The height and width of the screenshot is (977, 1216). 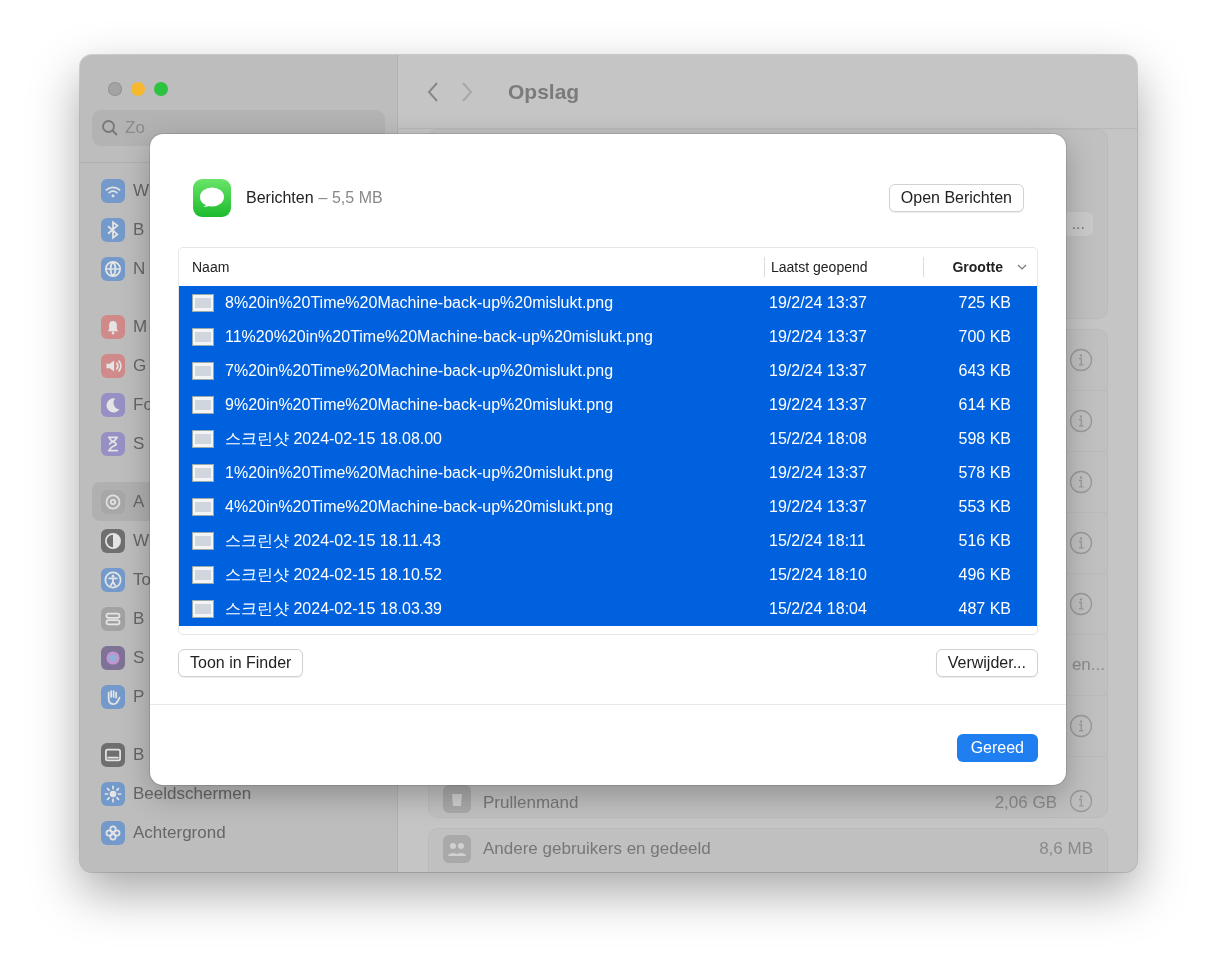 What do you see at coordinates (984, 439) in the screenshot?
I see `file-size: 598 KB` at bounding box center [984, 439].